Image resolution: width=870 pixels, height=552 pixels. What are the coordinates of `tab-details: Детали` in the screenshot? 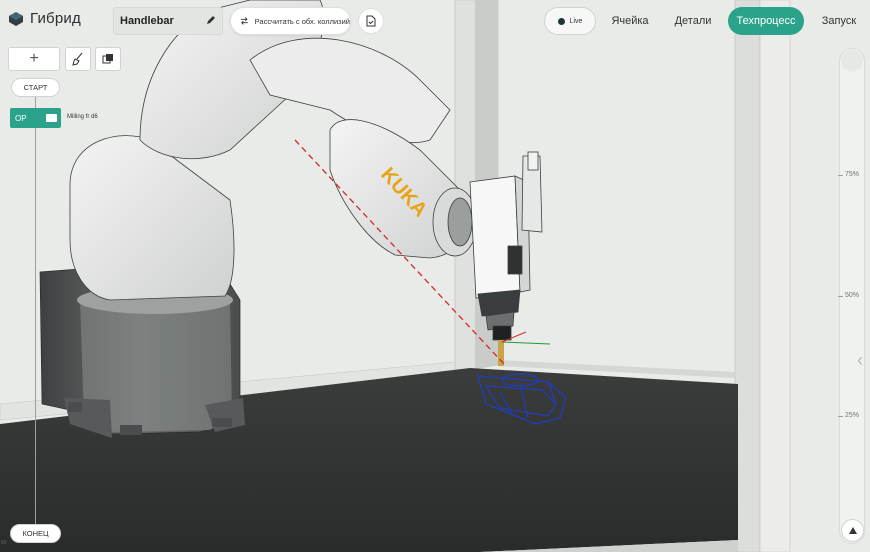 It's located at (693, 21).